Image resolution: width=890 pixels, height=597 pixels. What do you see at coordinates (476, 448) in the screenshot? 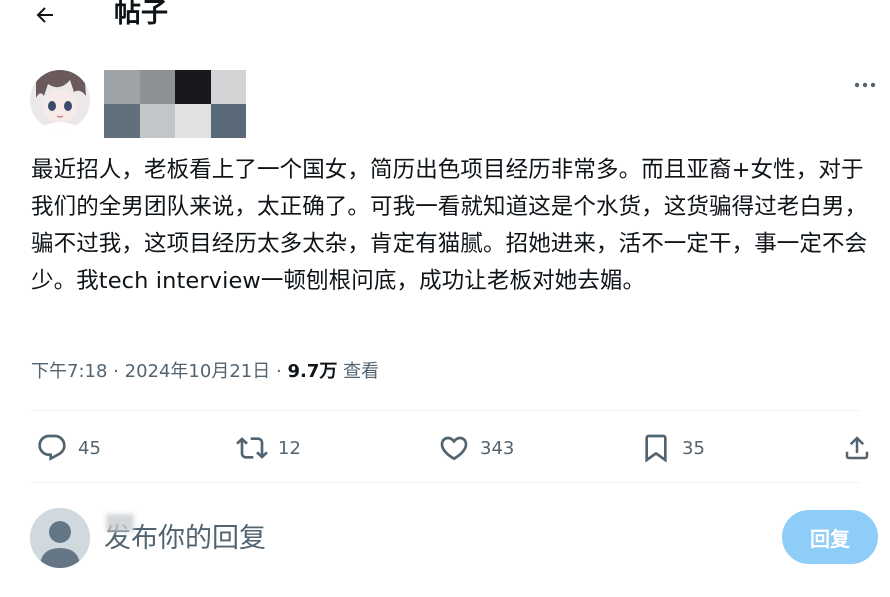
I see `like-action-button: 343` at bounding box center [476, 448].